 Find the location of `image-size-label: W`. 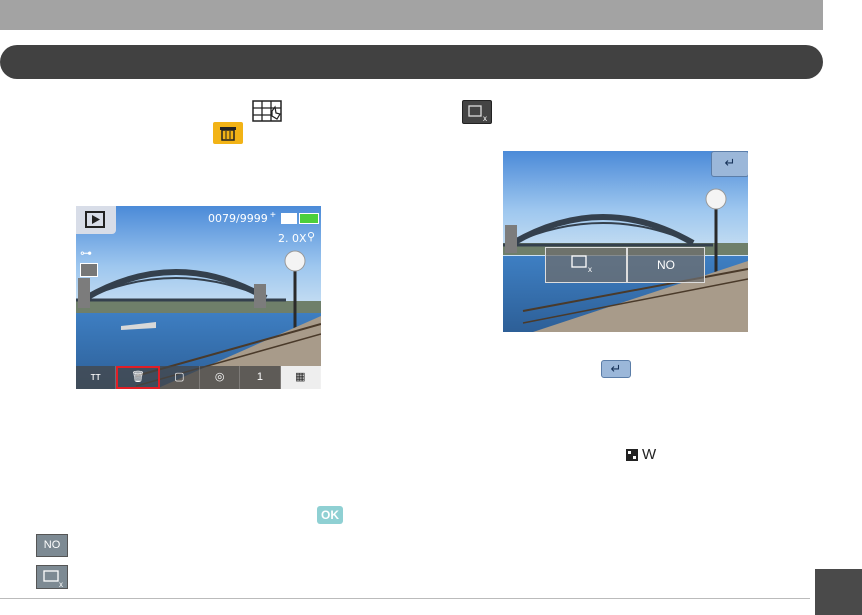

image-size-label: W is located at coordinates (649, 454).